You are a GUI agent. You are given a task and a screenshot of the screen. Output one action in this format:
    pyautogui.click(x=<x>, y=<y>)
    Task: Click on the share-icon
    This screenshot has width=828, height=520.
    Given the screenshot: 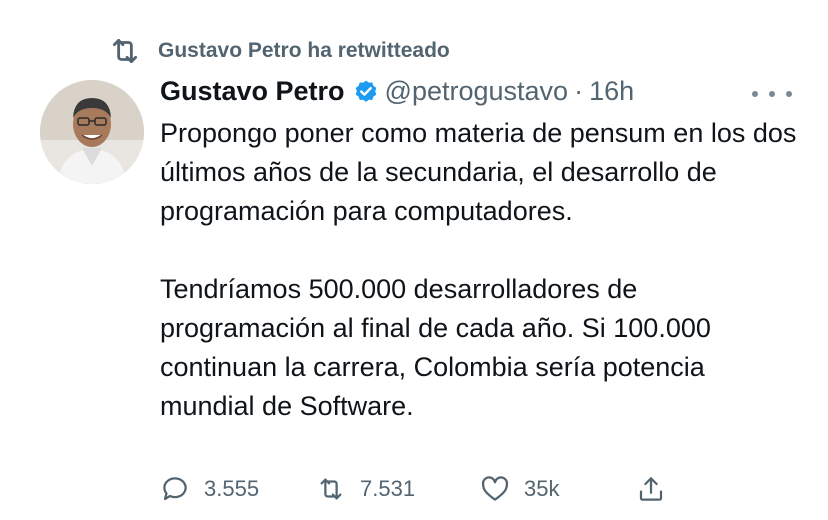 What is the action you would take?
    pyautogui.click(x=651, y=489)
    